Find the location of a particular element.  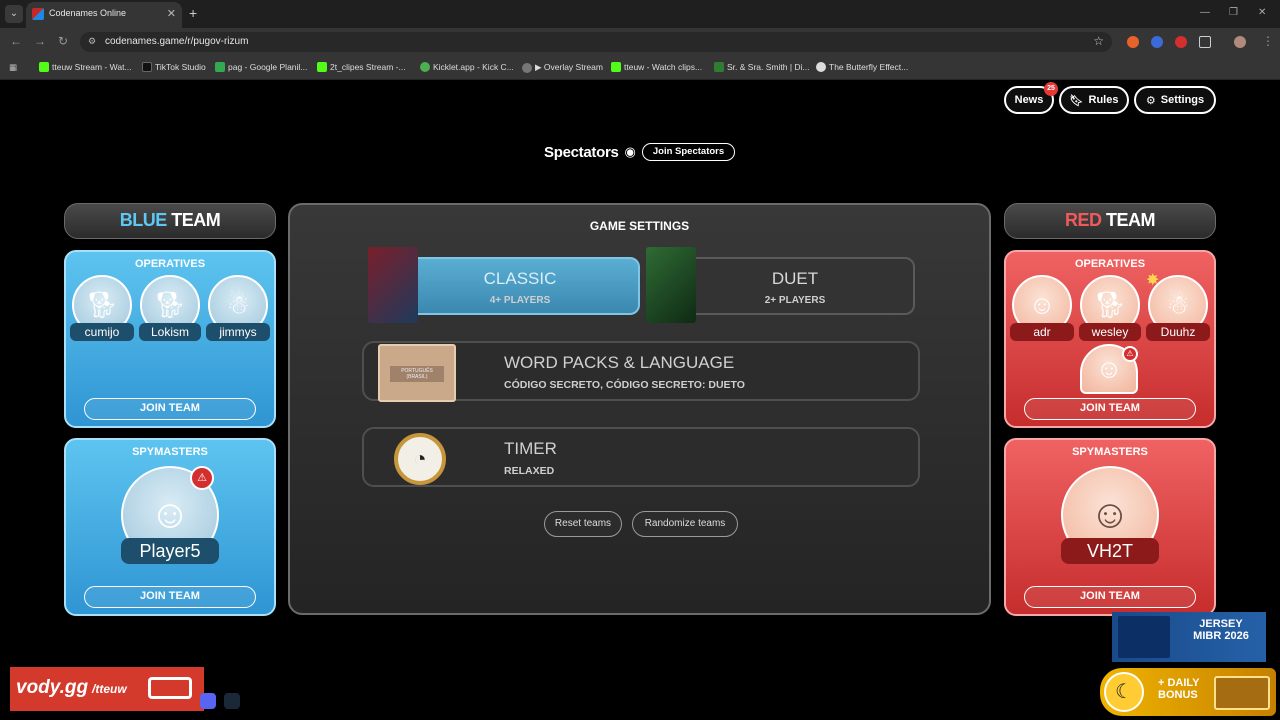

bookmark-item: TikTok Studio is located at coordinates (174, 67).